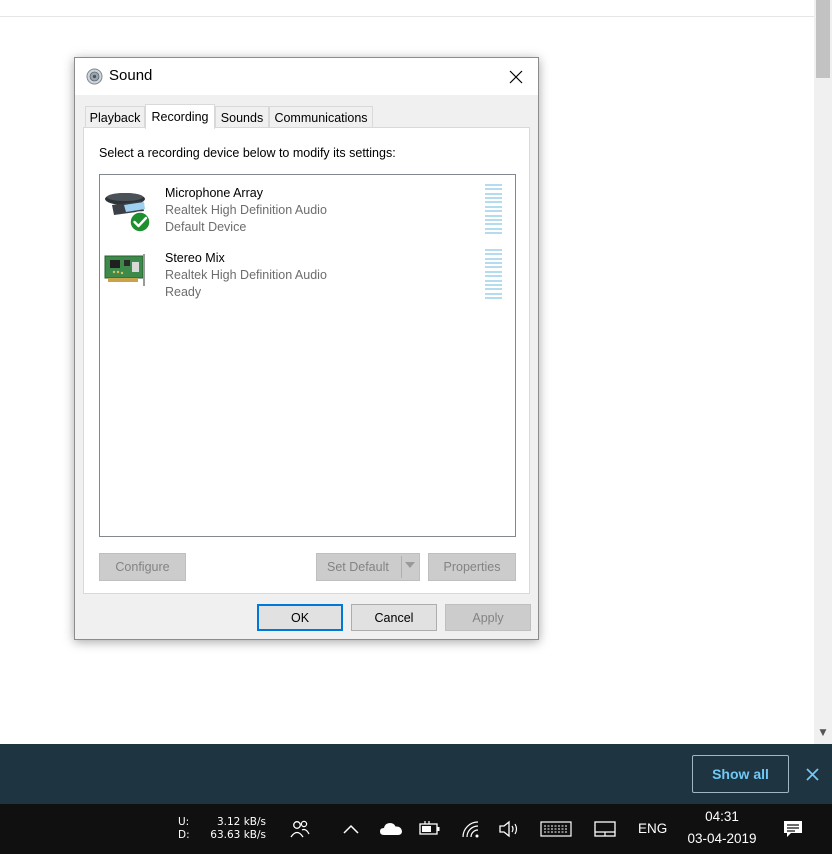 Image resolution: width=832 pixels, height=854 pixels. I want to click on properties-button: Properties, so click(472, 567).